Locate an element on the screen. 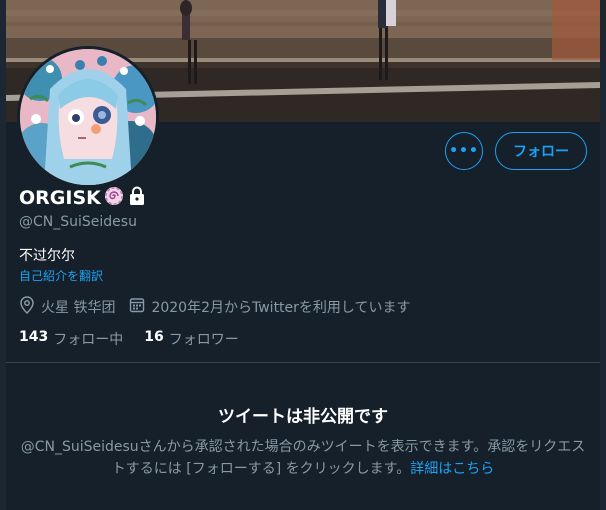  follow-button-label: フォロー is located at coordinates (541, 152).